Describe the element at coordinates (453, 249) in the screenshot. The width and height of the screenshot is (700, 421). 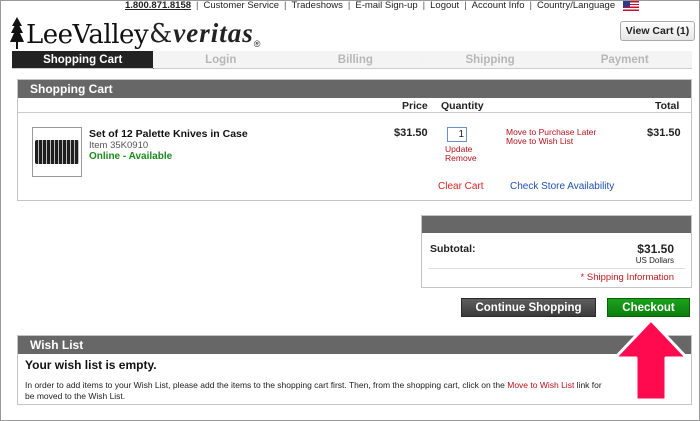
I see `subtotal-label: Subtotal:` at that location.